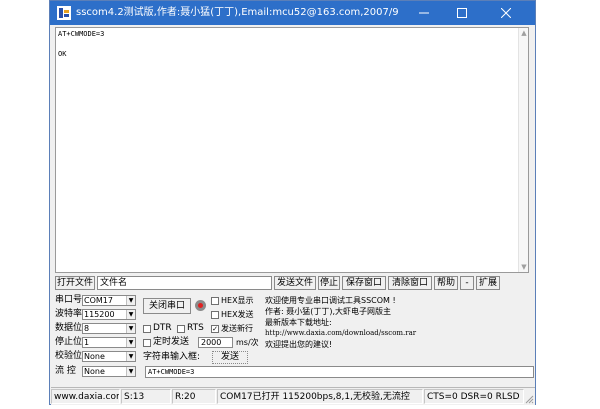  Describe the element at coordinates (69, 356) in the screenshot. I see `parity-label: 校验位` at that location.